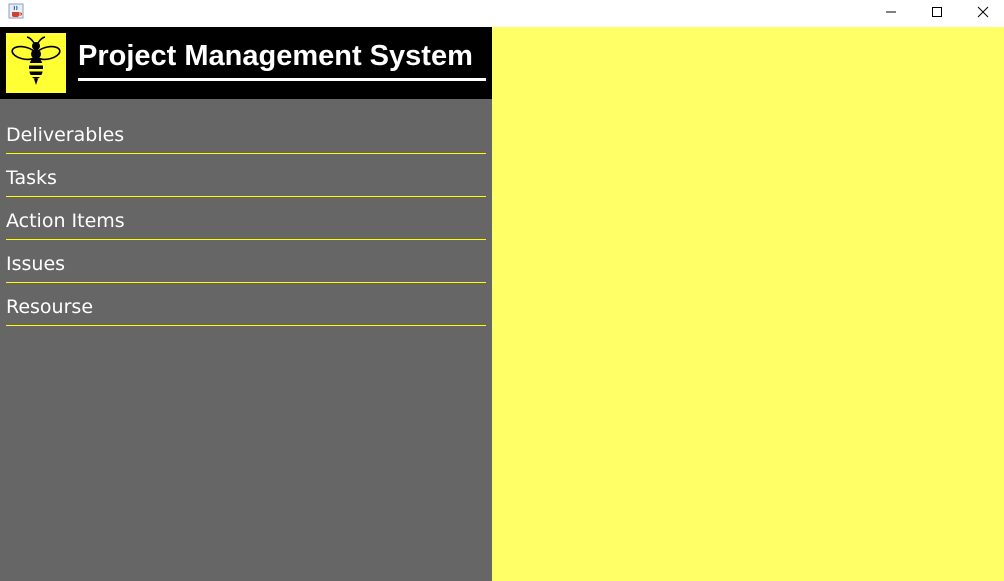 This screenshot has height=581, width=1004. Describe the element at coordinates (282, 79) in the screenshot. I see `title-underline` at that location.